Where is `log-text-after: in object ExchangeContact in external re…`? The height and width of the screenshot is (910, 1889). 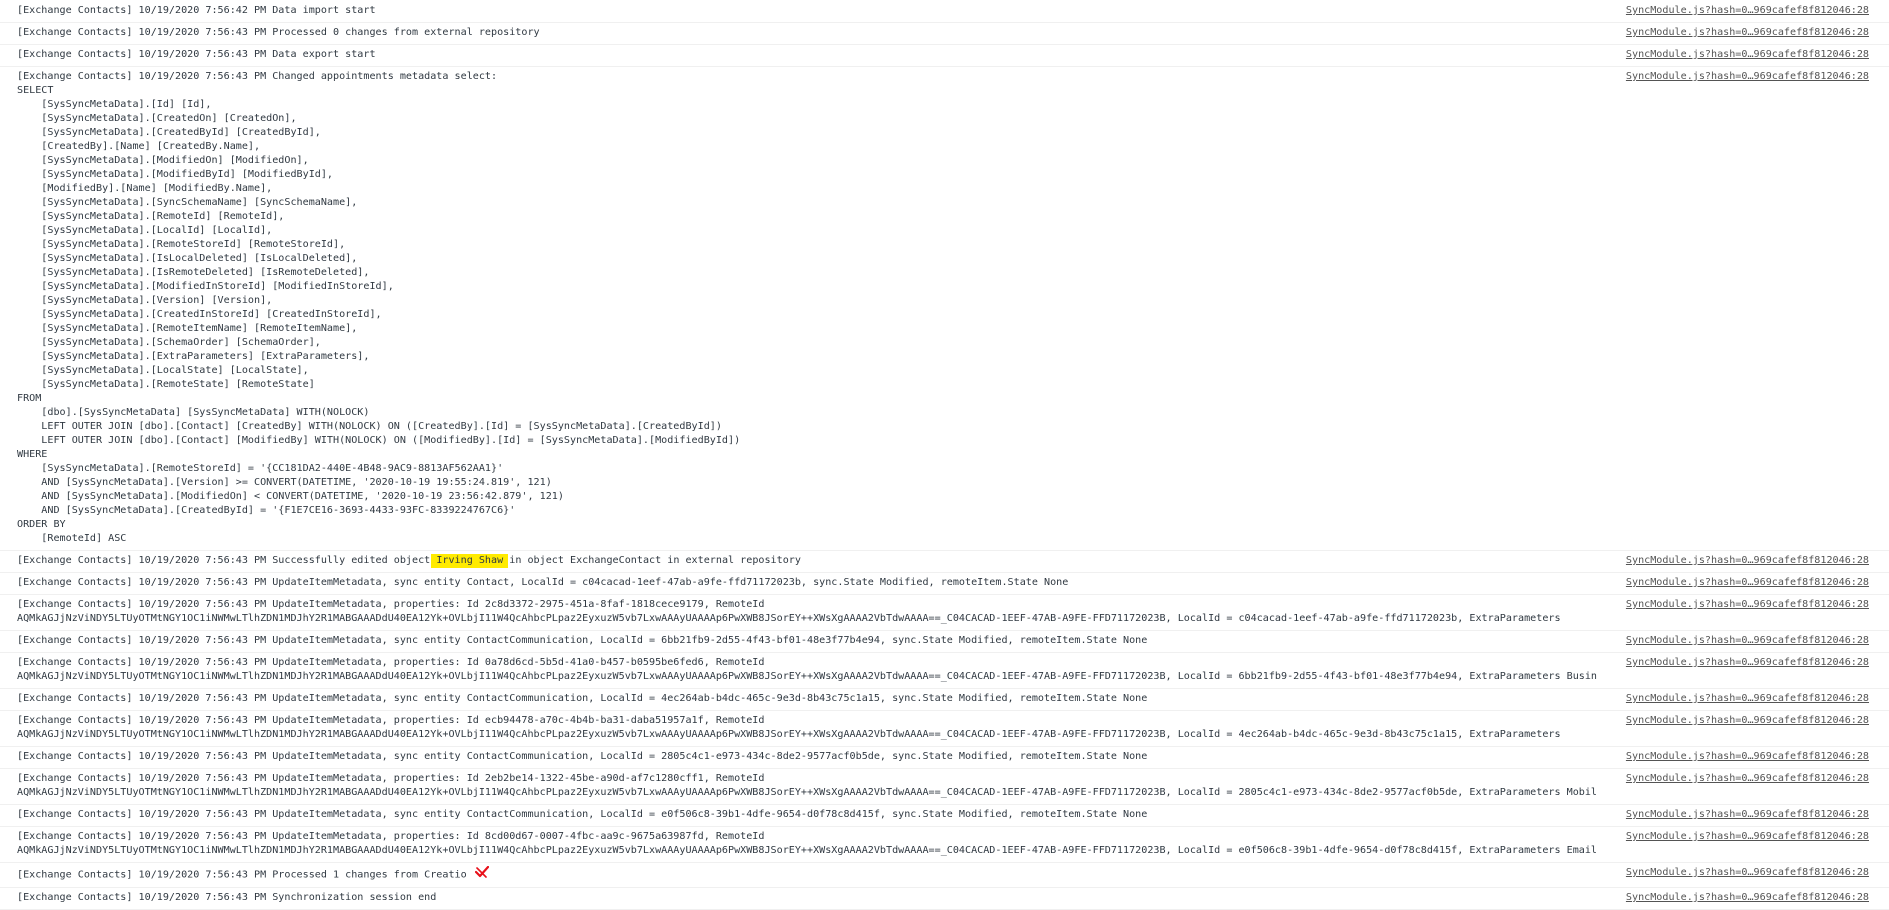 log-text-after: in object ExchangeContact in external re… is located at coordinates (652, 560).